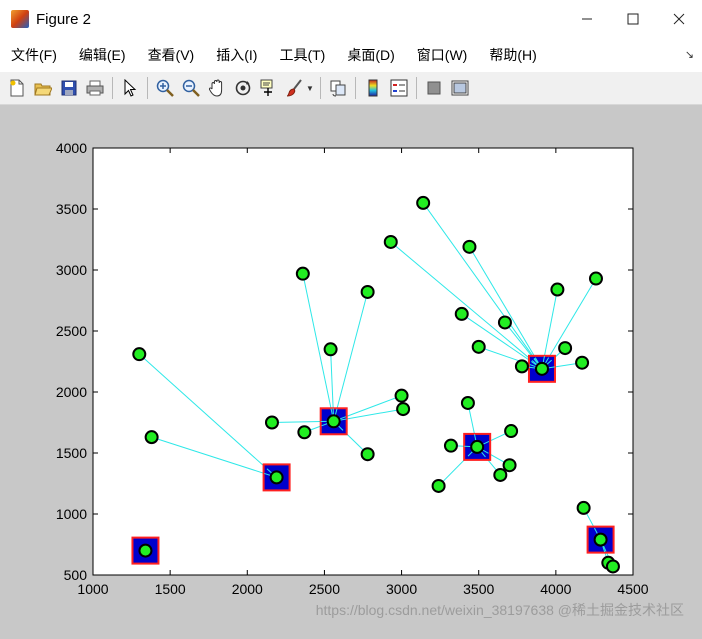  I want to click on colorbar-icon, so click(373, 88).